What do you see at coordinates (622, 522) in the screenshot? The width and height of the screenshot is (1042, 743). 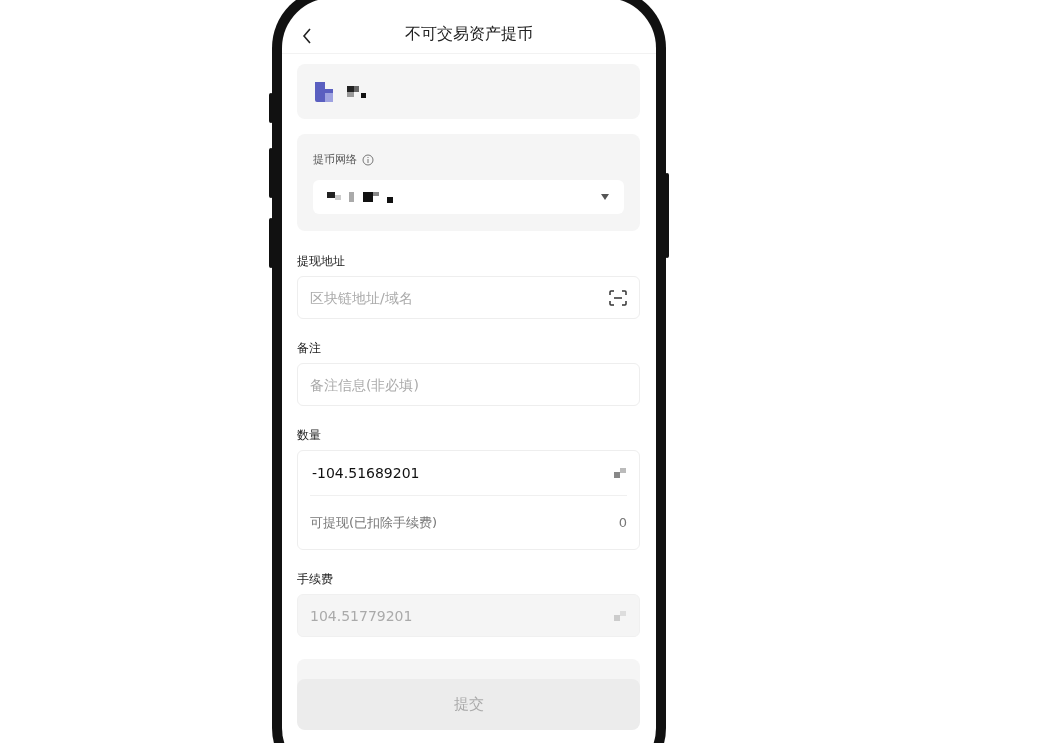 I see `available-value: 0` at bounding box center [622, 522].